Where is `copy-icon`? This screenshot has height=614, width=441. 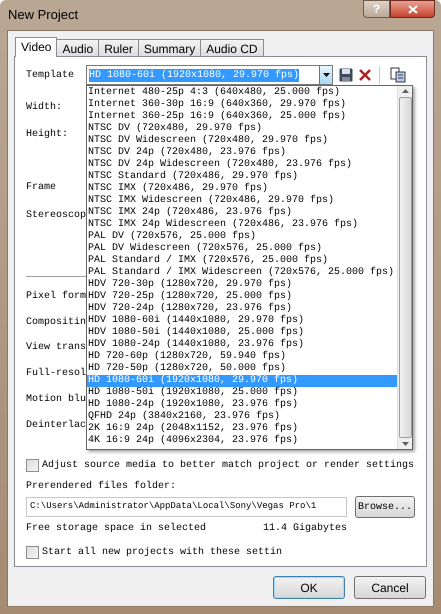
copy-icon is located at coordinates (398, 75).